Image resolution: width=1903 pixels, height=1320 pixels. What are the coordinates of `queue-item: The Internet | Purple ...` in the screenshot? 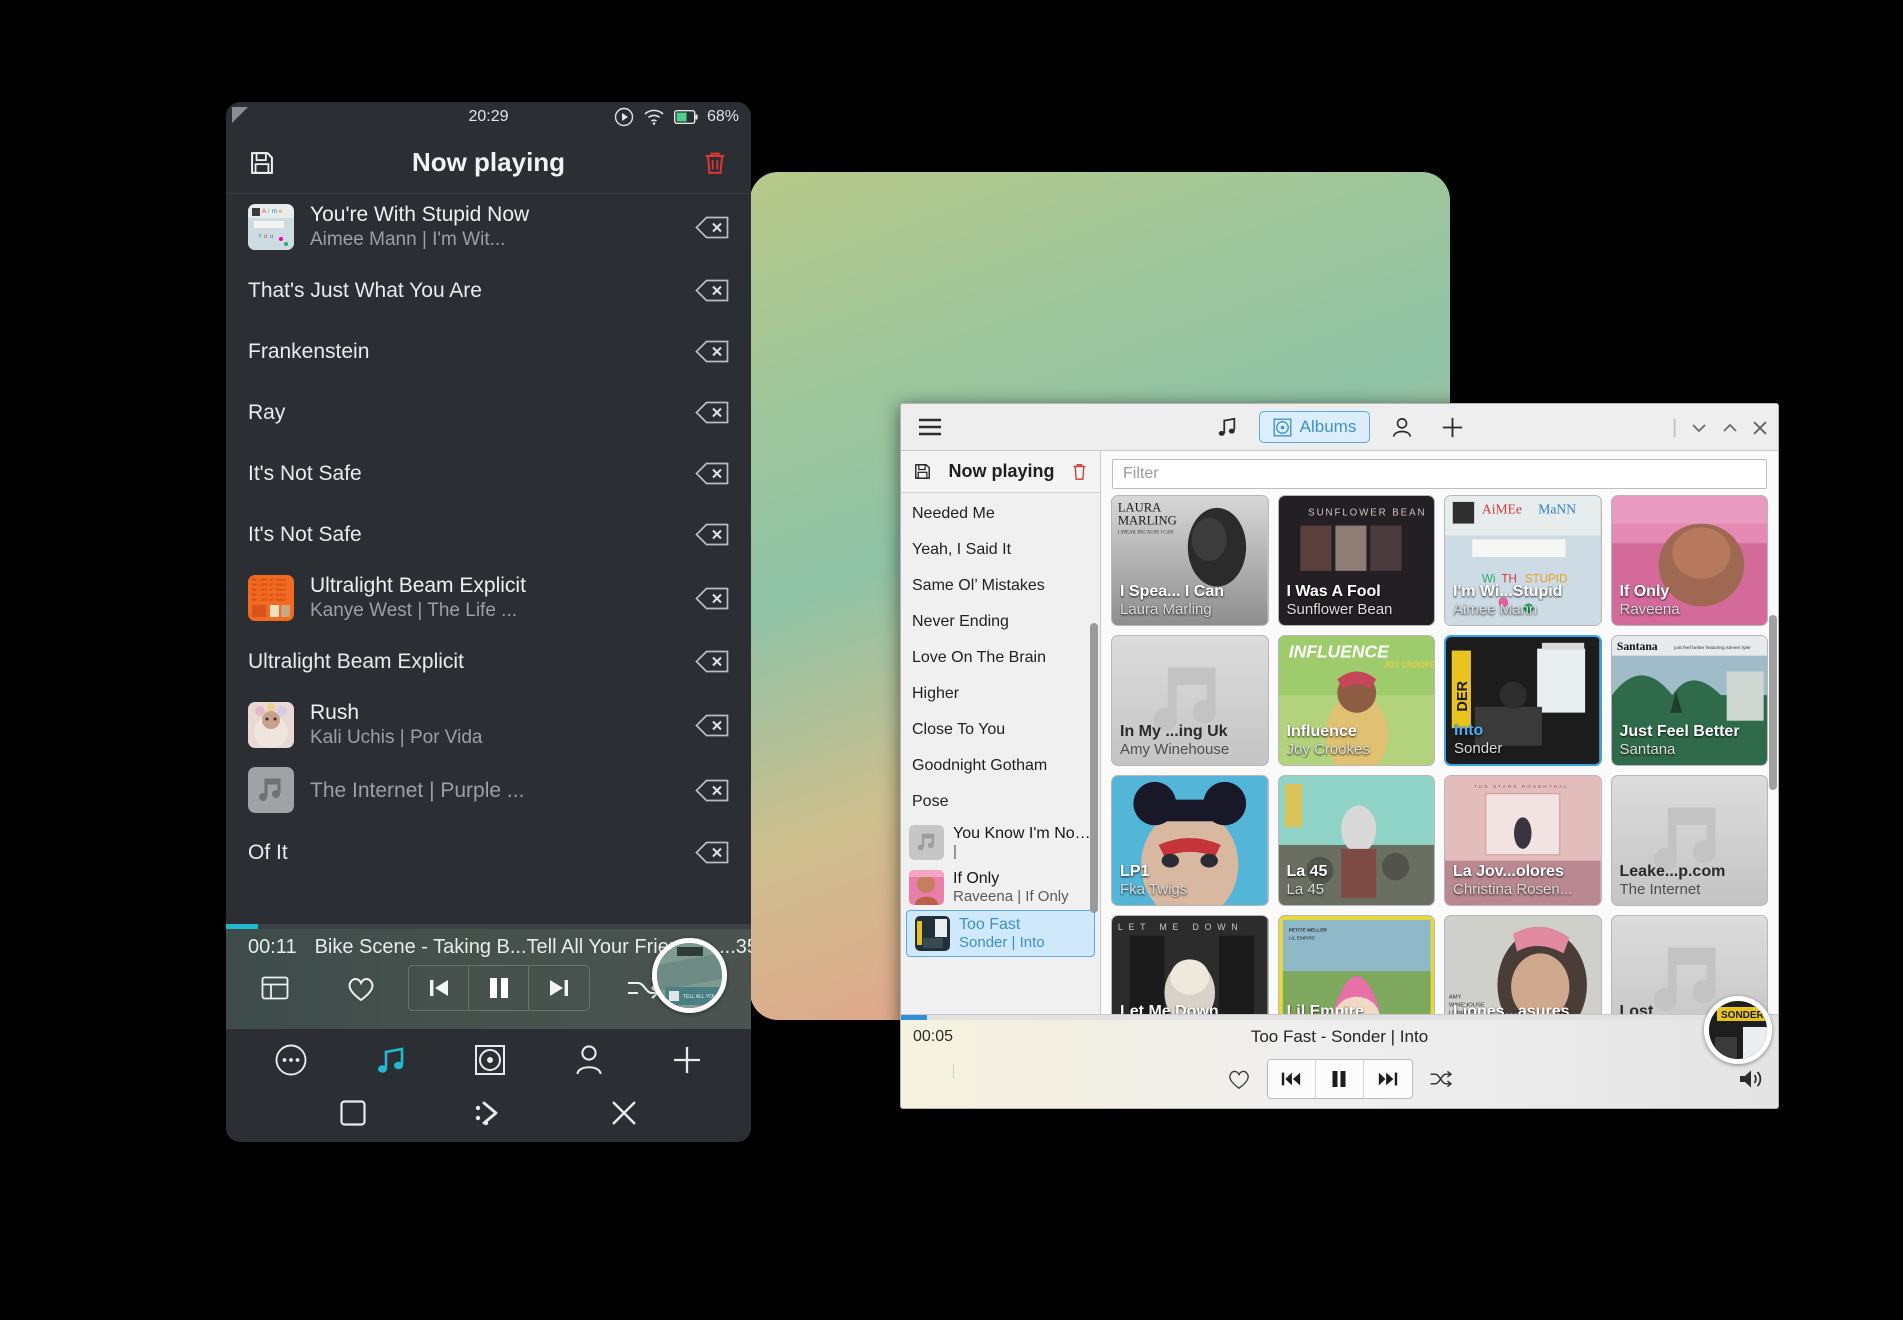 It's located at (488, 790).